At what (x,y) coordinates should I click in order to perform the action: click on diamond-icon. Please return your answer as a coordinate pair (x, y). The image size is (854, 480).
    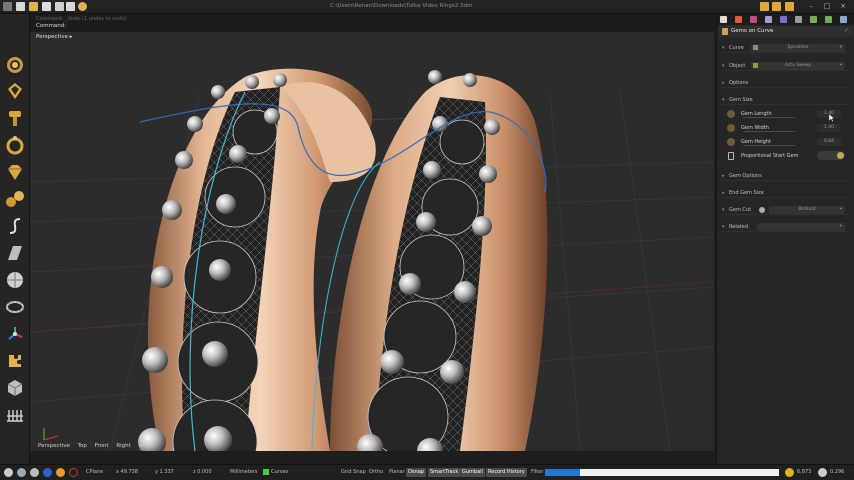
    Looking at the image, I should click on (15, 172).